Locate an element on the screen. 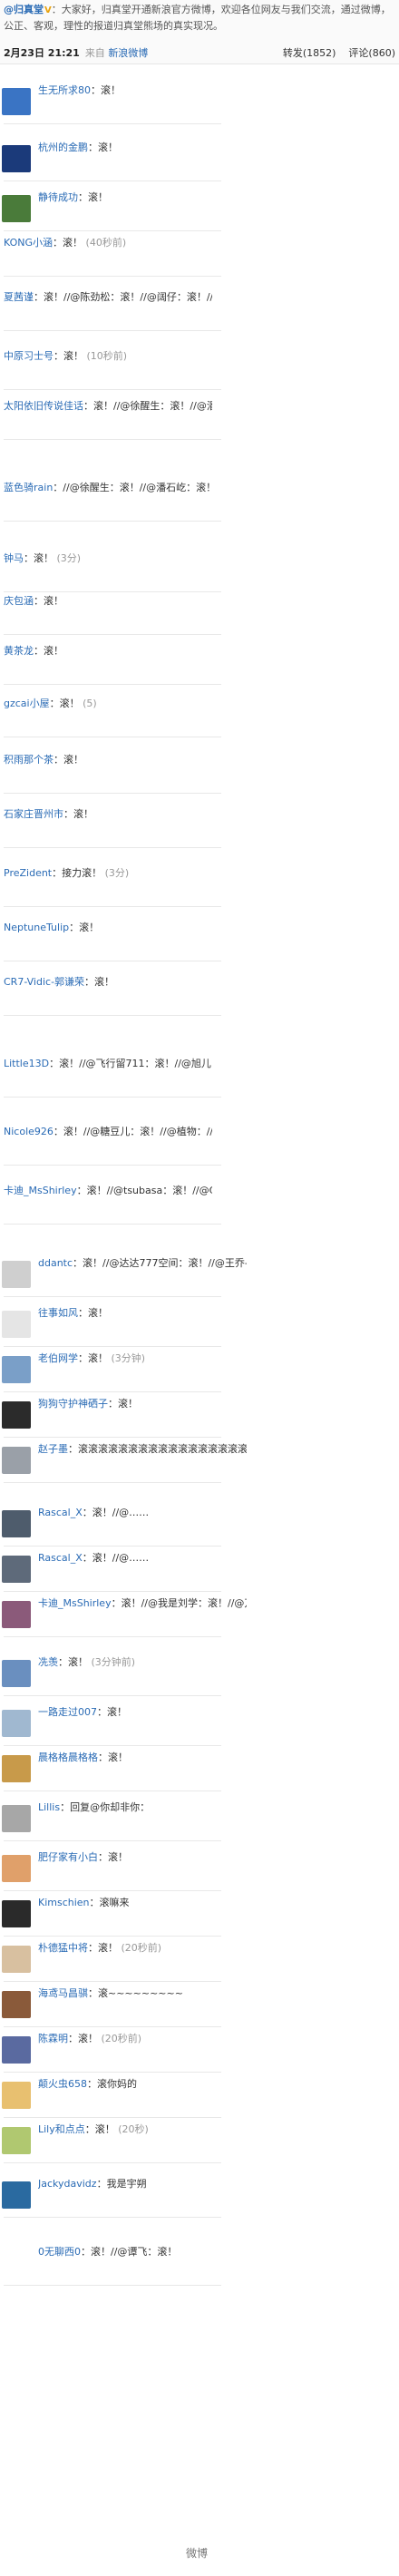 This screenshot has width=399, height=2576. comment-body: ：回复@你却非你： is located at coordinates (105, 1807).